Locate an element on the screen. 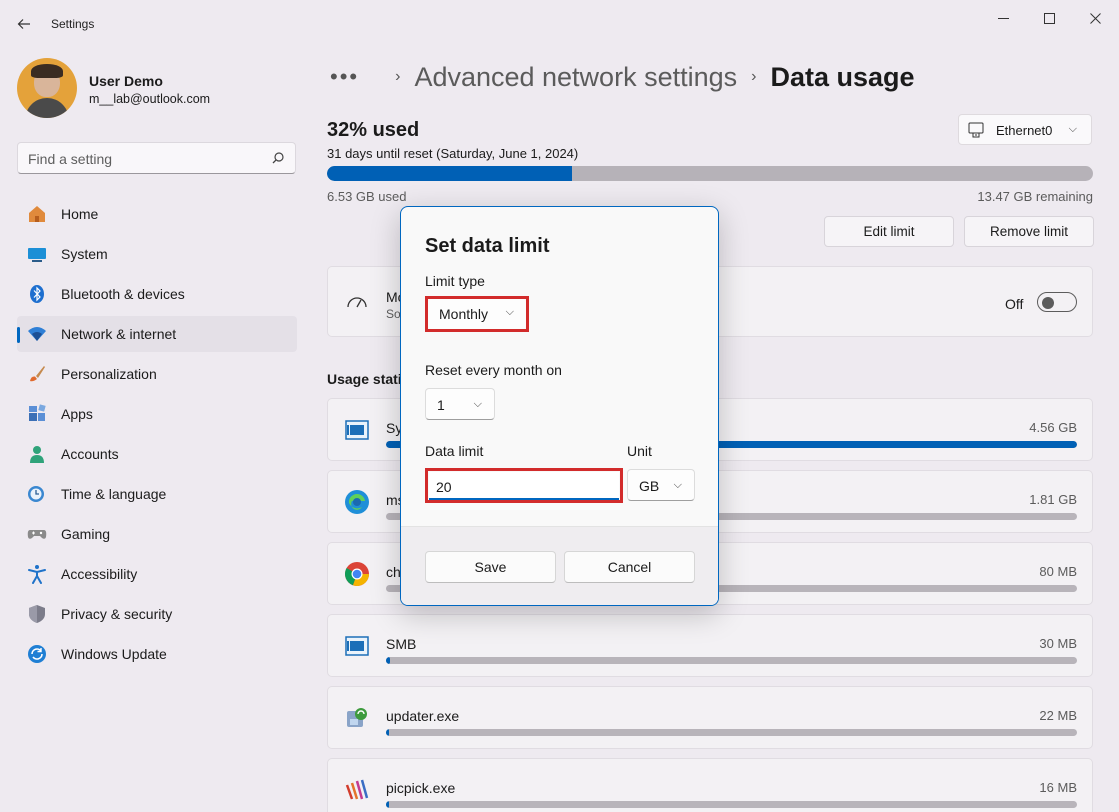 The width and height of the screenshot is (1119, 812). metered-toggle is located at coordinates (1057, 302).